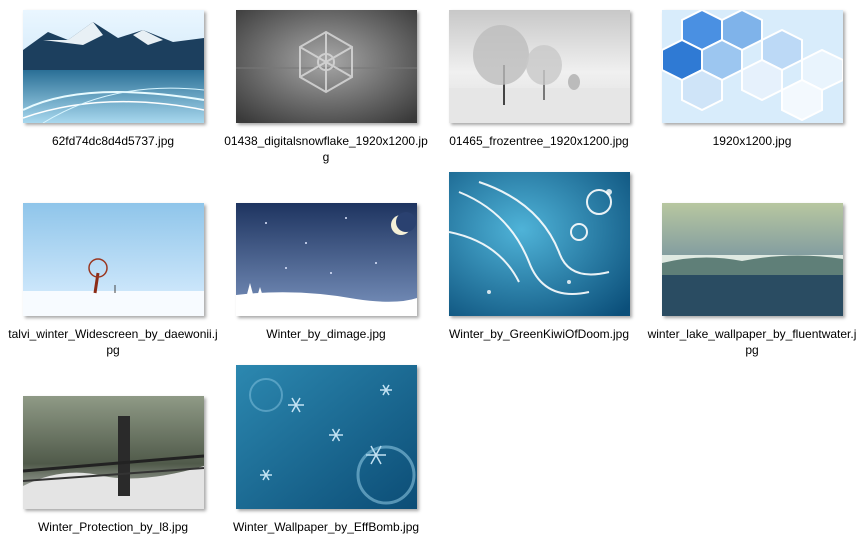 This screenshot has width=865, height=558. Describe the element at coordinates (326, 66) in the screenshot. I see `digital-snowflake-thumbnail` at that location.